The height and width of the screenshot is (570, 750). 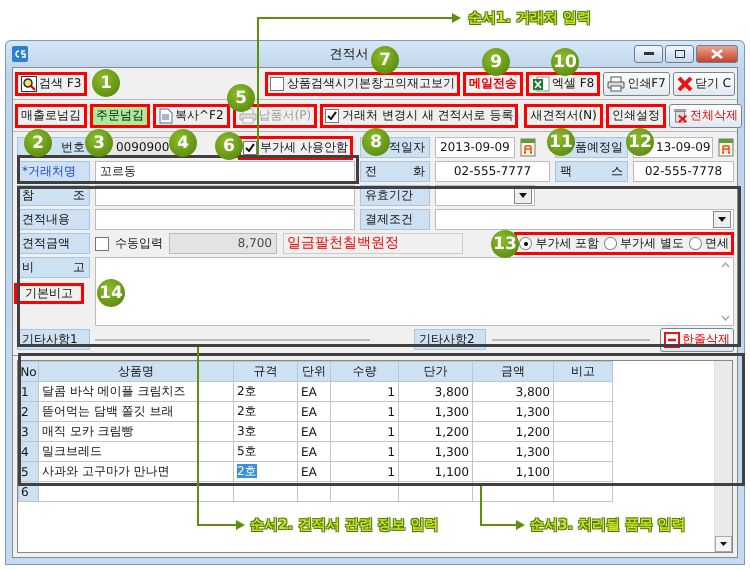 What do you see at coordinates (475, 147) in the screenshot?
I see `date-field: 2013-09-09` at bounding box center [475, 147].